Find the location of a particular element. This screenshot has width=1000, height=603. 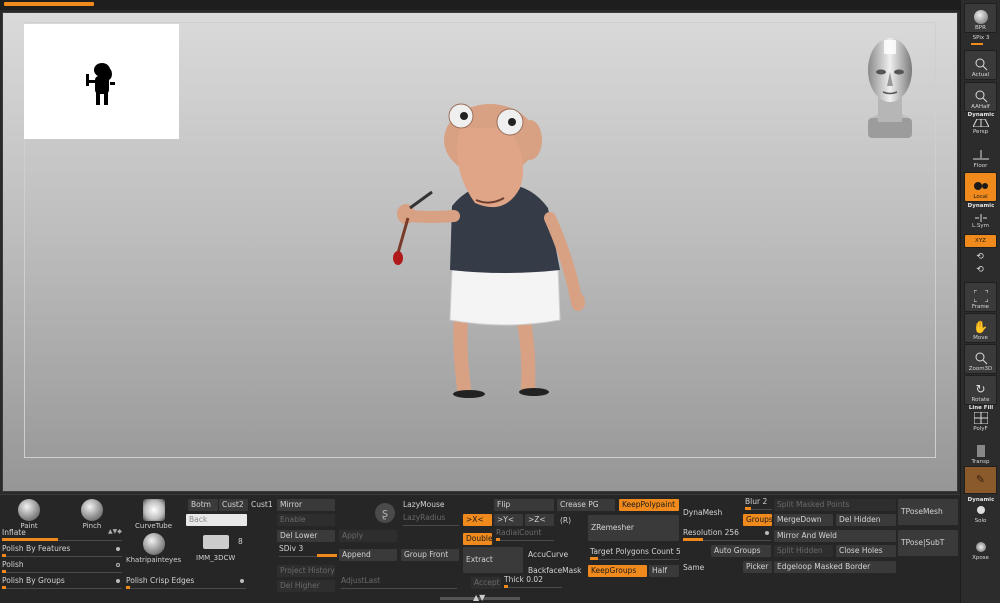

inflate-slider: Inflate is located at coordinates (62, 534).